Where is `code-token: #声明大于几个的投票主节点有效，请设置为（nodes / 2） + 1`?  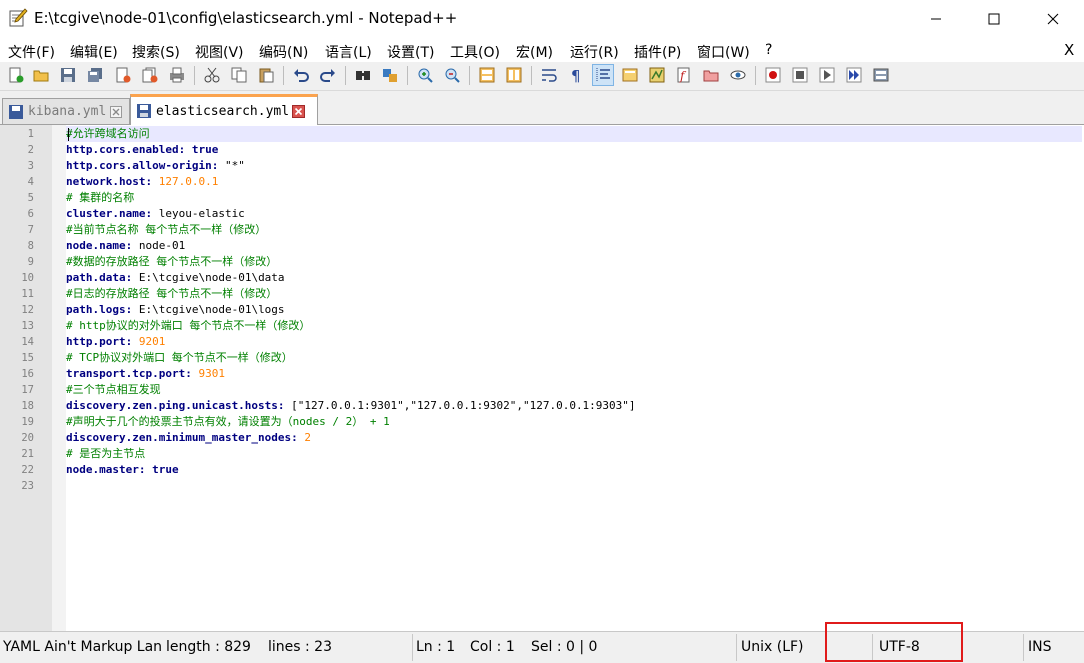
code-token: #声明大于几个的投票主节点有效，请设置为（nodes / 2） + 1 is located at coordinates (228, 421).